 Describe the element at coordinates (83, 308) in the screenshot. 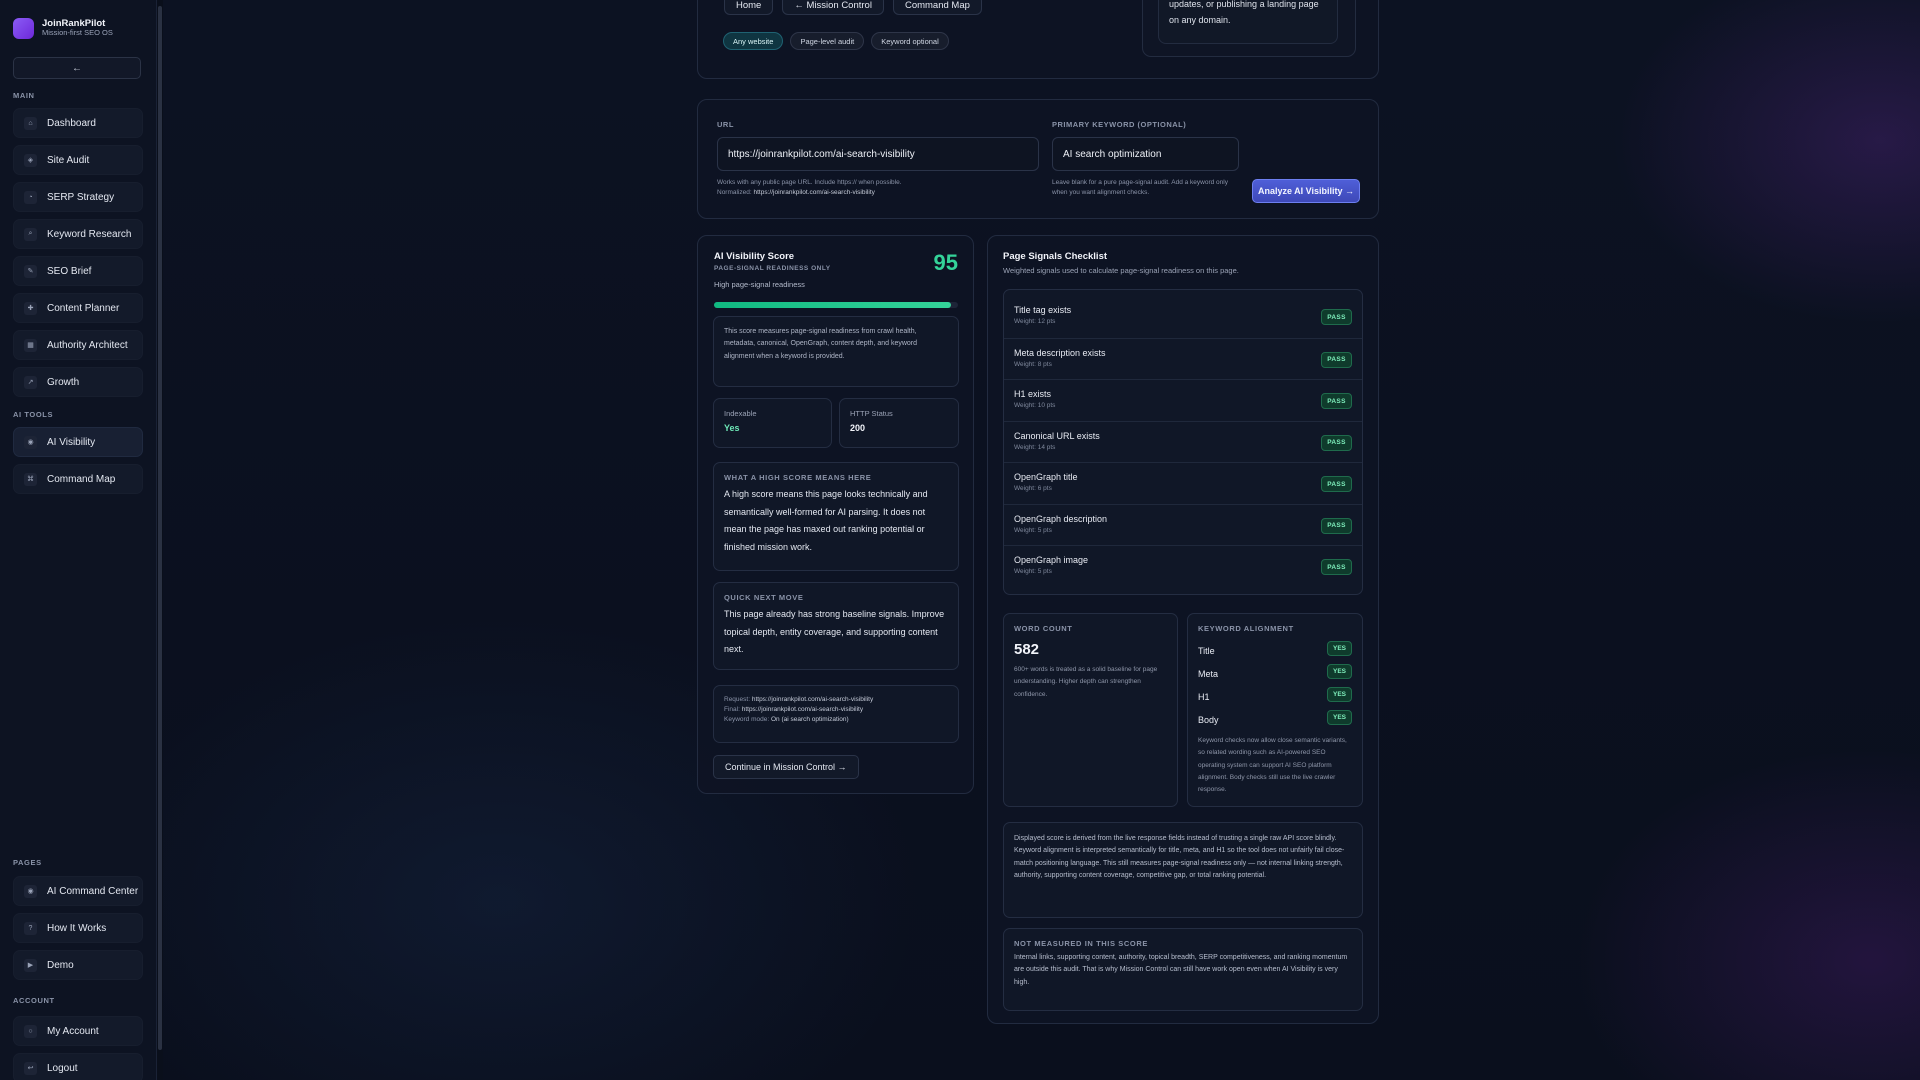

I see `sidebar-item-label: Content Planner` at that location.